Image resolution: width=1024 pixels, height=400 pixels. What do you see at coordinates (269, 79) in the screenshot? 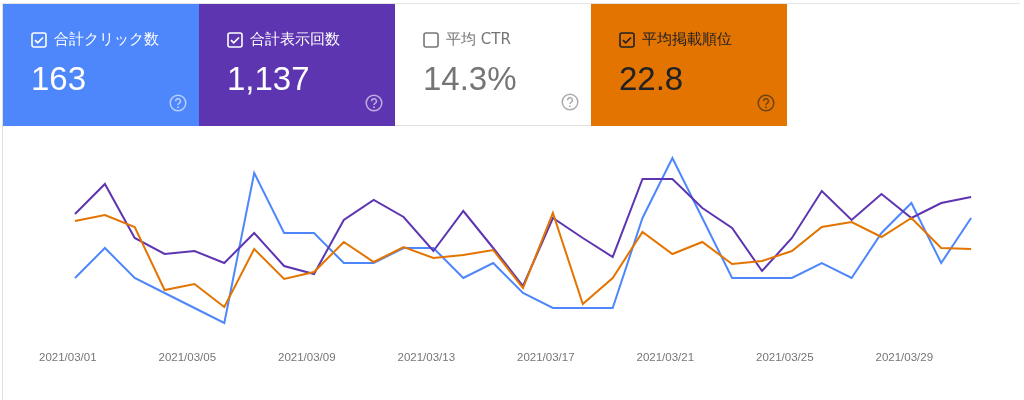
I see `metric-value: 1,137` at bounding box center [269, 79].